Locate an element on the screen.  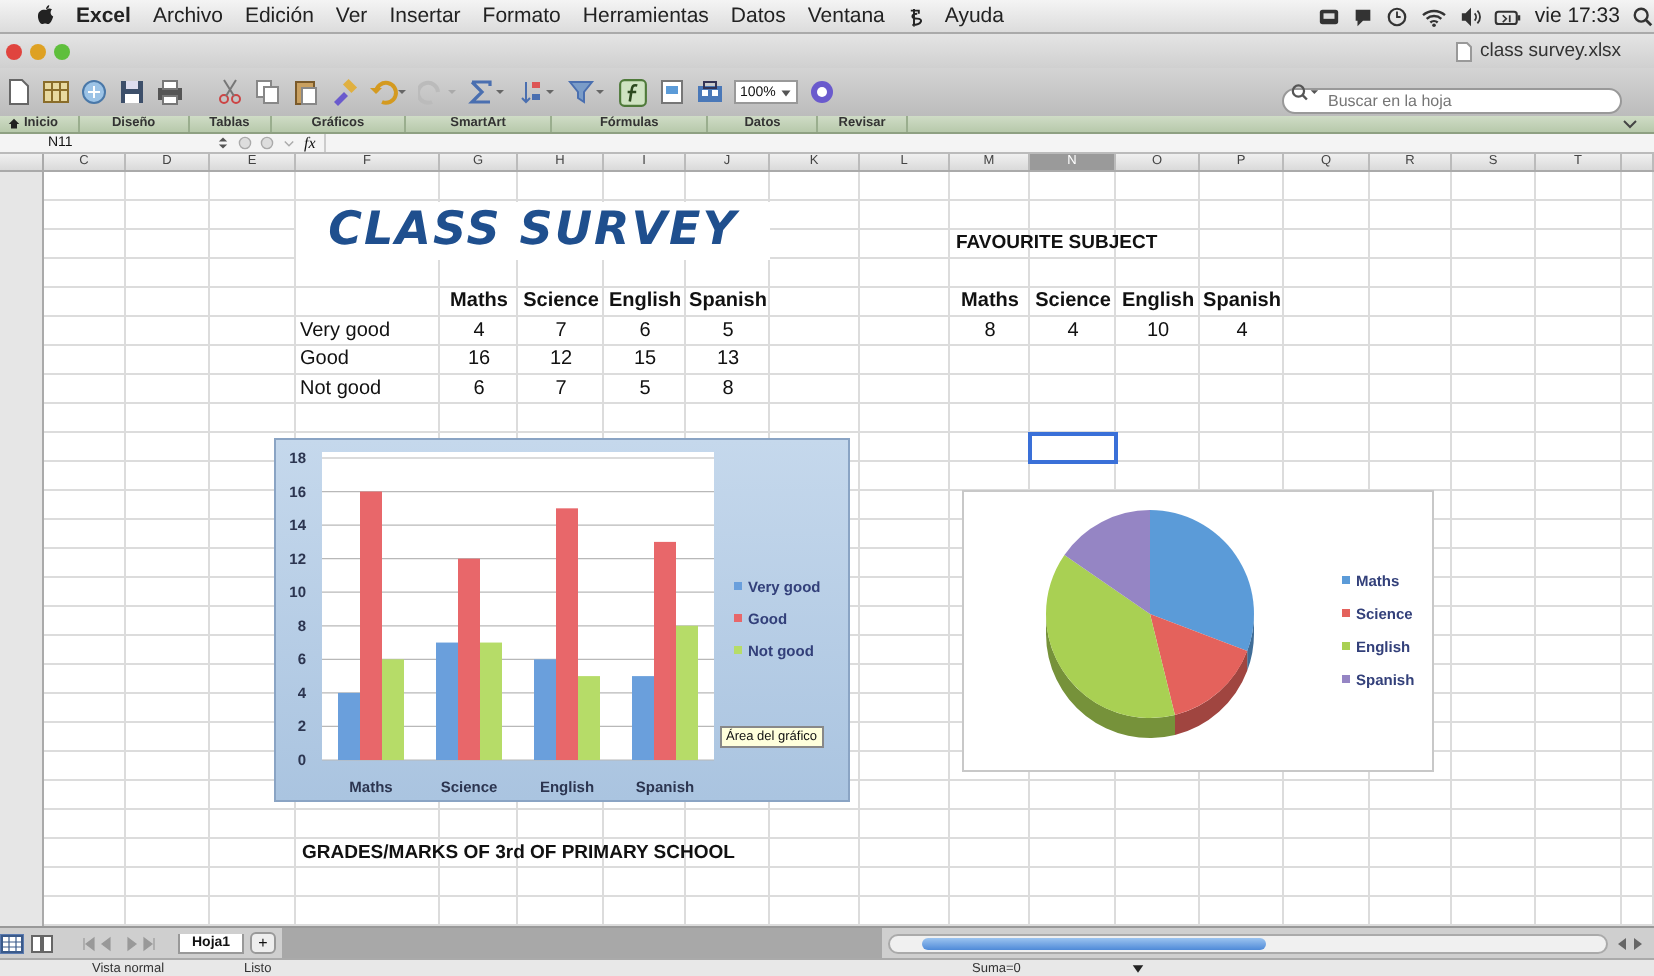
scroll-arrows-icon is located at coordinates (1630, 943).